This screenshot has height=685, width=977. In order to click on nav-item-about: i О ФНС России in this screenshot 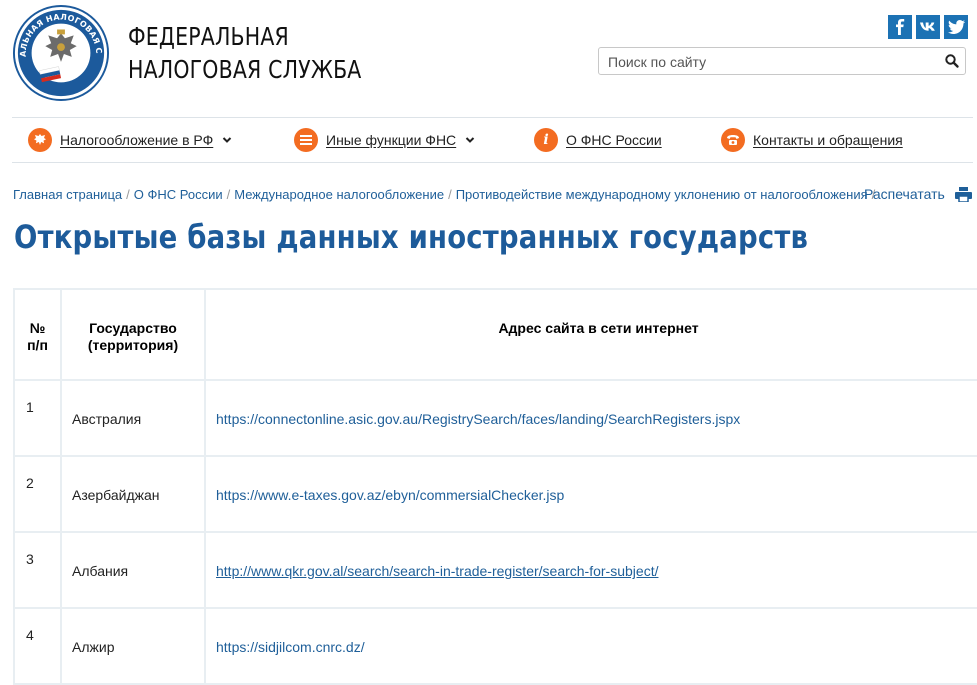, I will do `click(598, 140)`.